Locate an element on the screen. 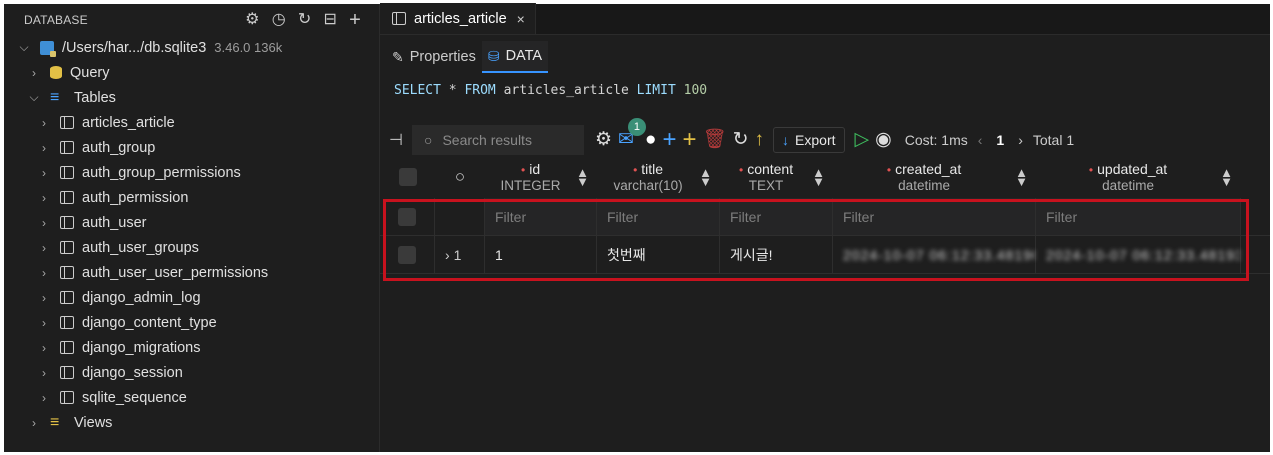 The height and width of the screenshot is (455, 1273). play-icon: ▷ is located at coordinates (862, 140).